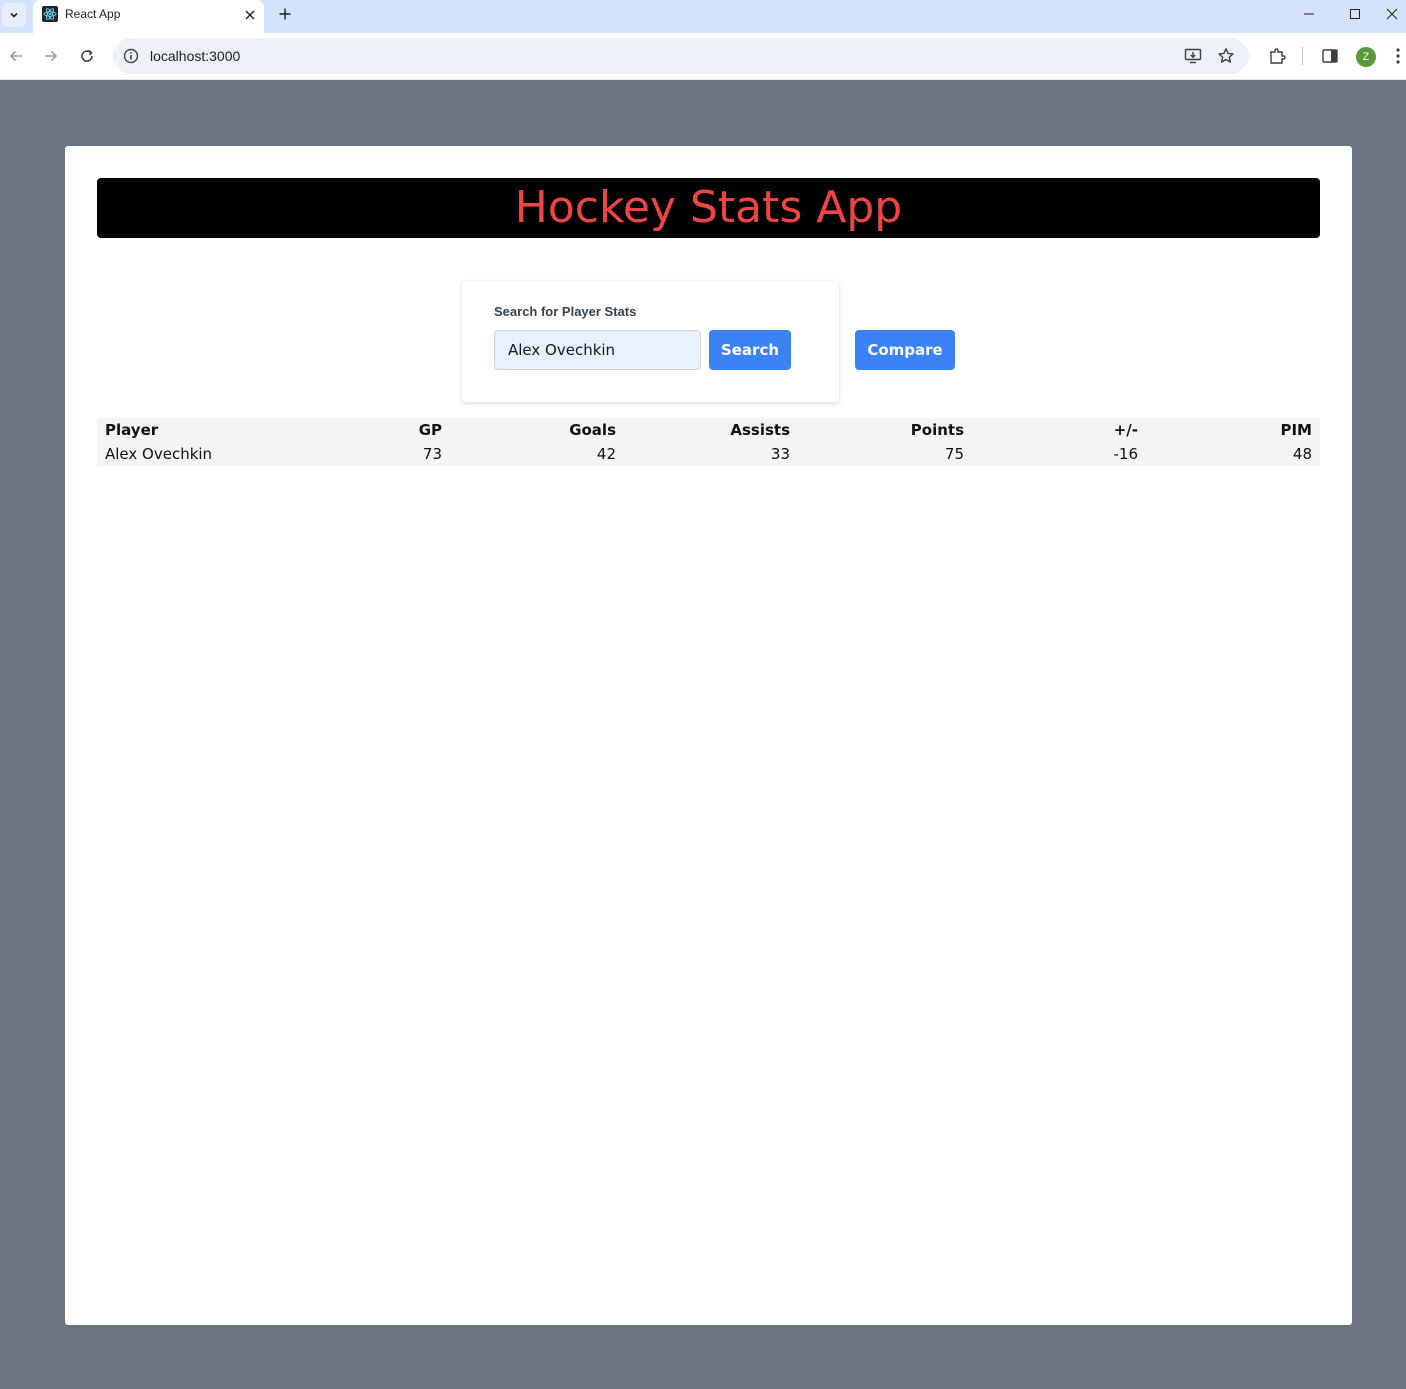  What do you see at coordinates (1226, 56) in the screenshot?
I see `star-icon` at bounding box center [1226, 56].